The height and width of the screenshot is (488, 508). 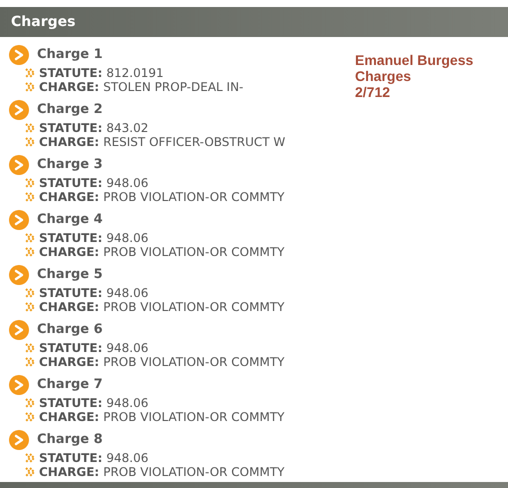 What do you see at coordinates (70, 165) in the screenshot?
I see `charge-title: Charge 3` at bounding box center [70, 165].